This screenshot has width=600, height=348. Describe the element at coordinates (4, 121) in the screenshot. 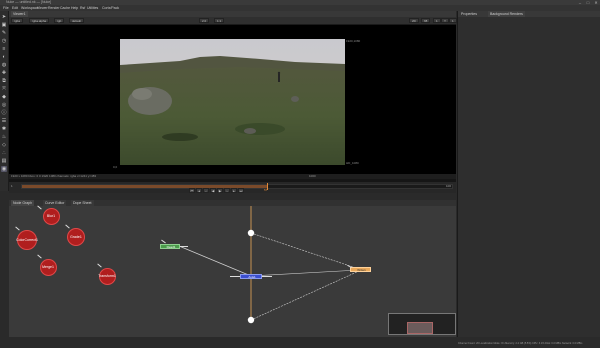

I see `toolsets-icon: ☰` at that location.